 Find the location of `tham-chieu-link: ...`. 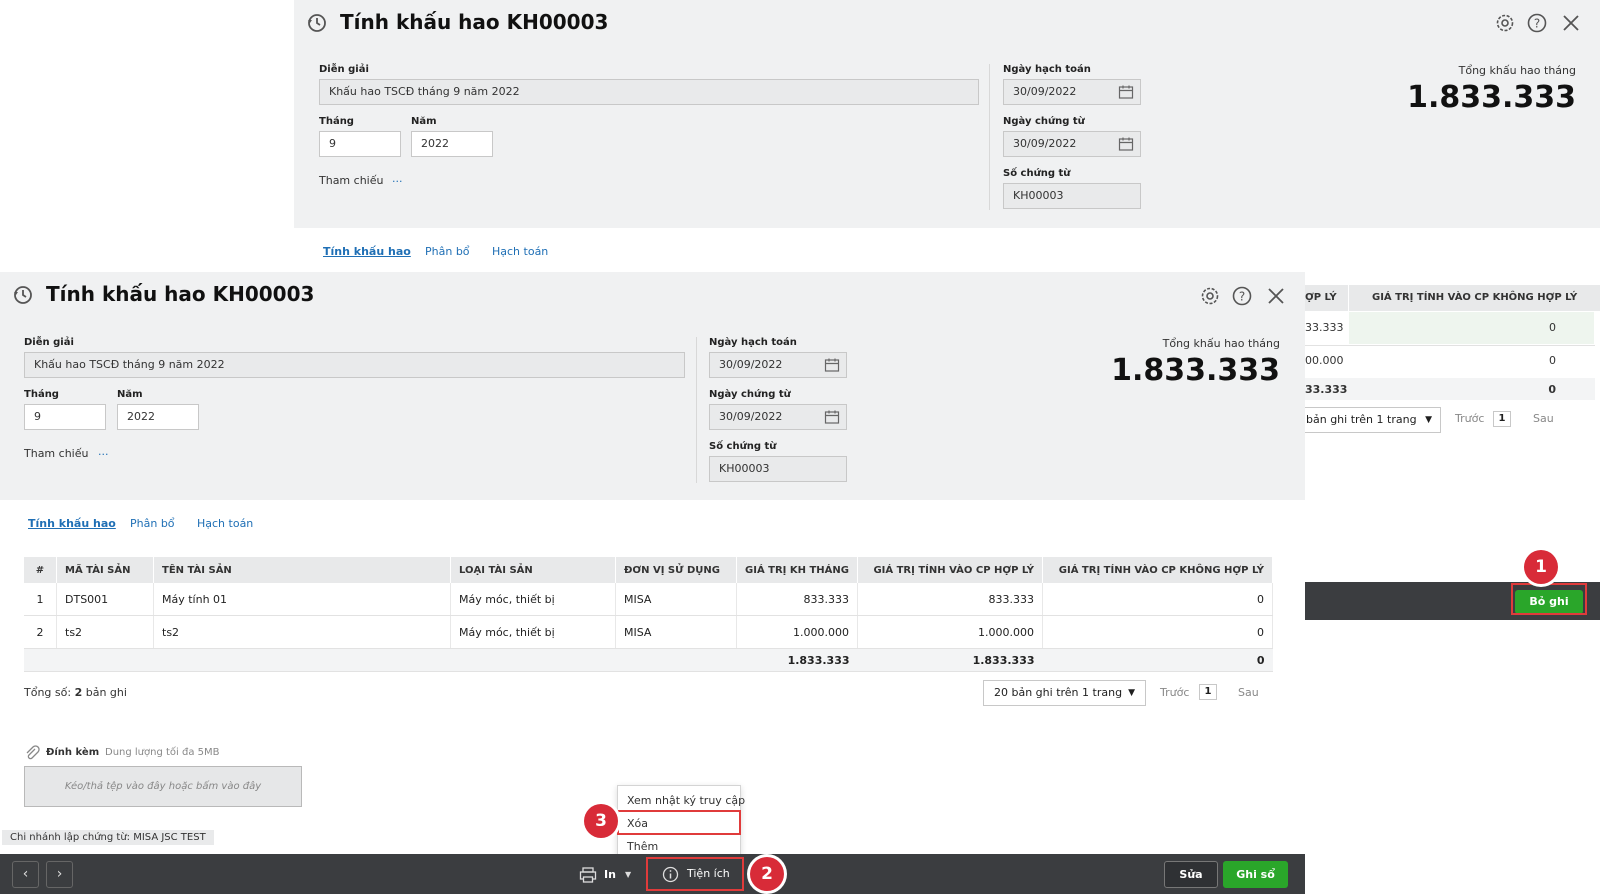

tham-chieu-link: ... is located at coordinates (103, 451).